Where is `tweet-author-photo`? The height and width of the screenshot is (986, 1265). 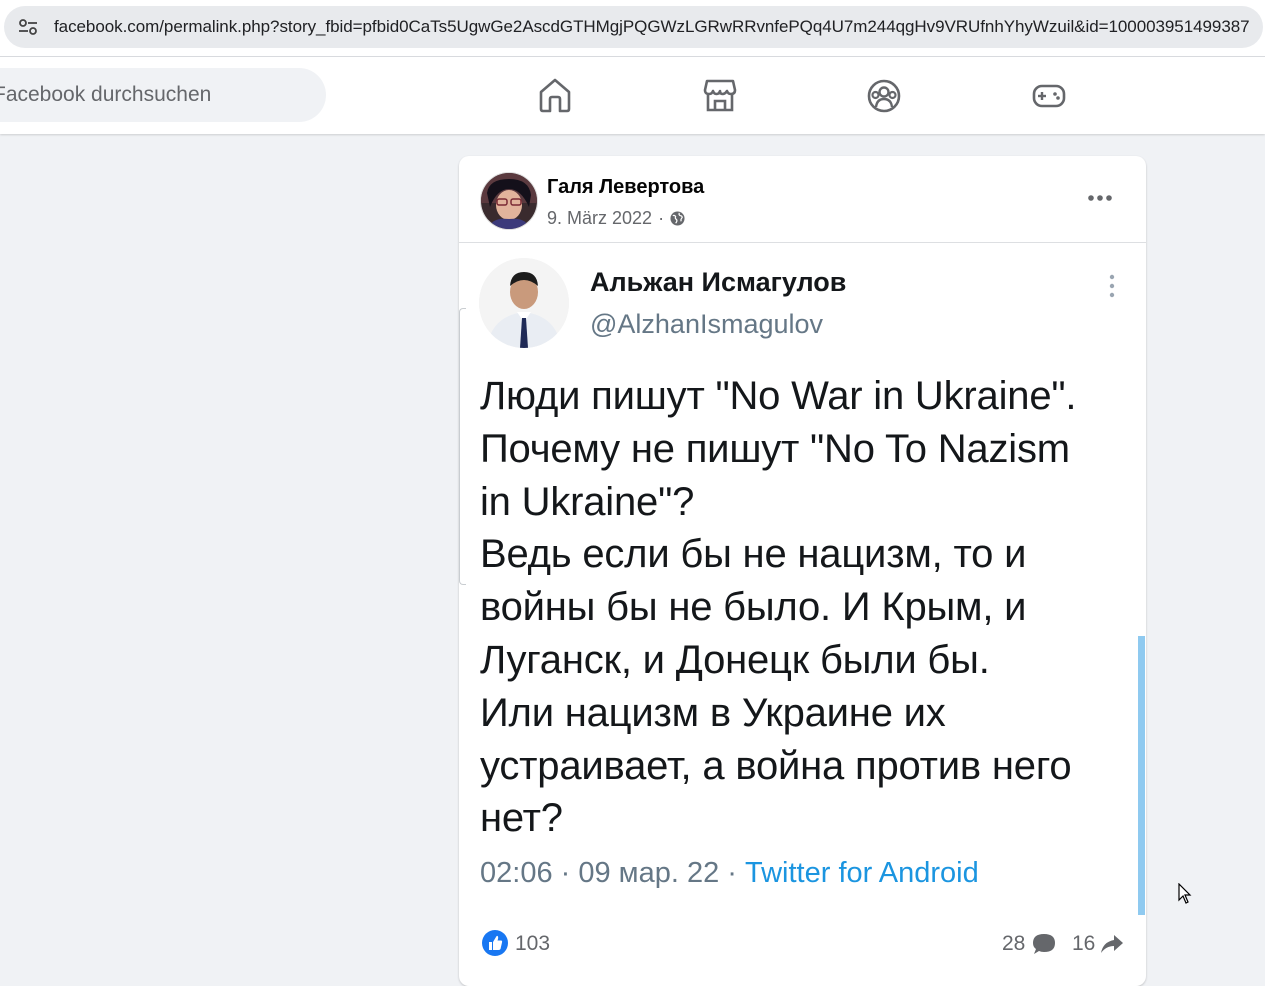
tweet-author-photo is located at coordinates (524, 303).